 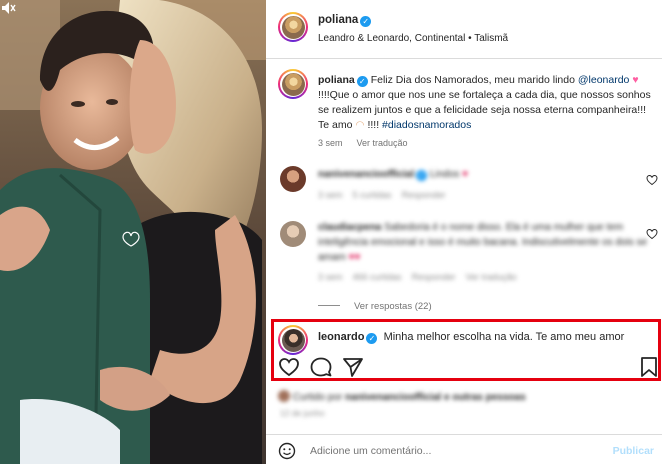 What do you see at coordinates (354, 257) in the screenshot?
I see `red-heart-icon: ♥♥` at bounding box center [354, 257].